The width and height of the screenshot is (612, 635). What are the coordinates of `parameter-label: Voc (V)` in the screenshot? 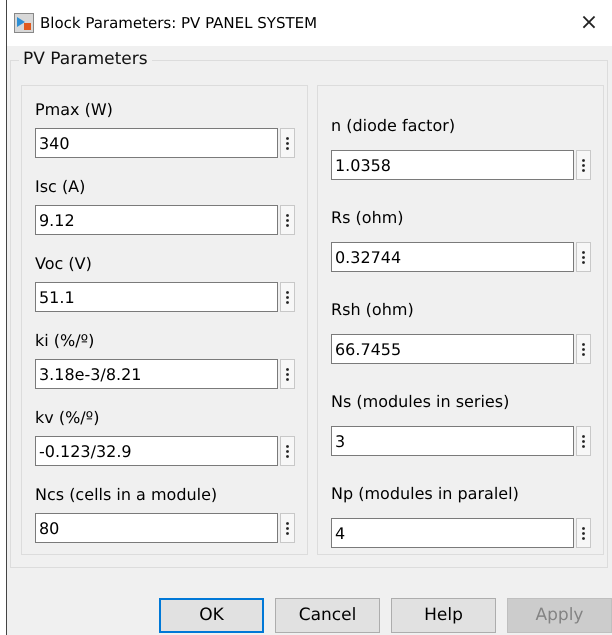 It's located at (63, 264).